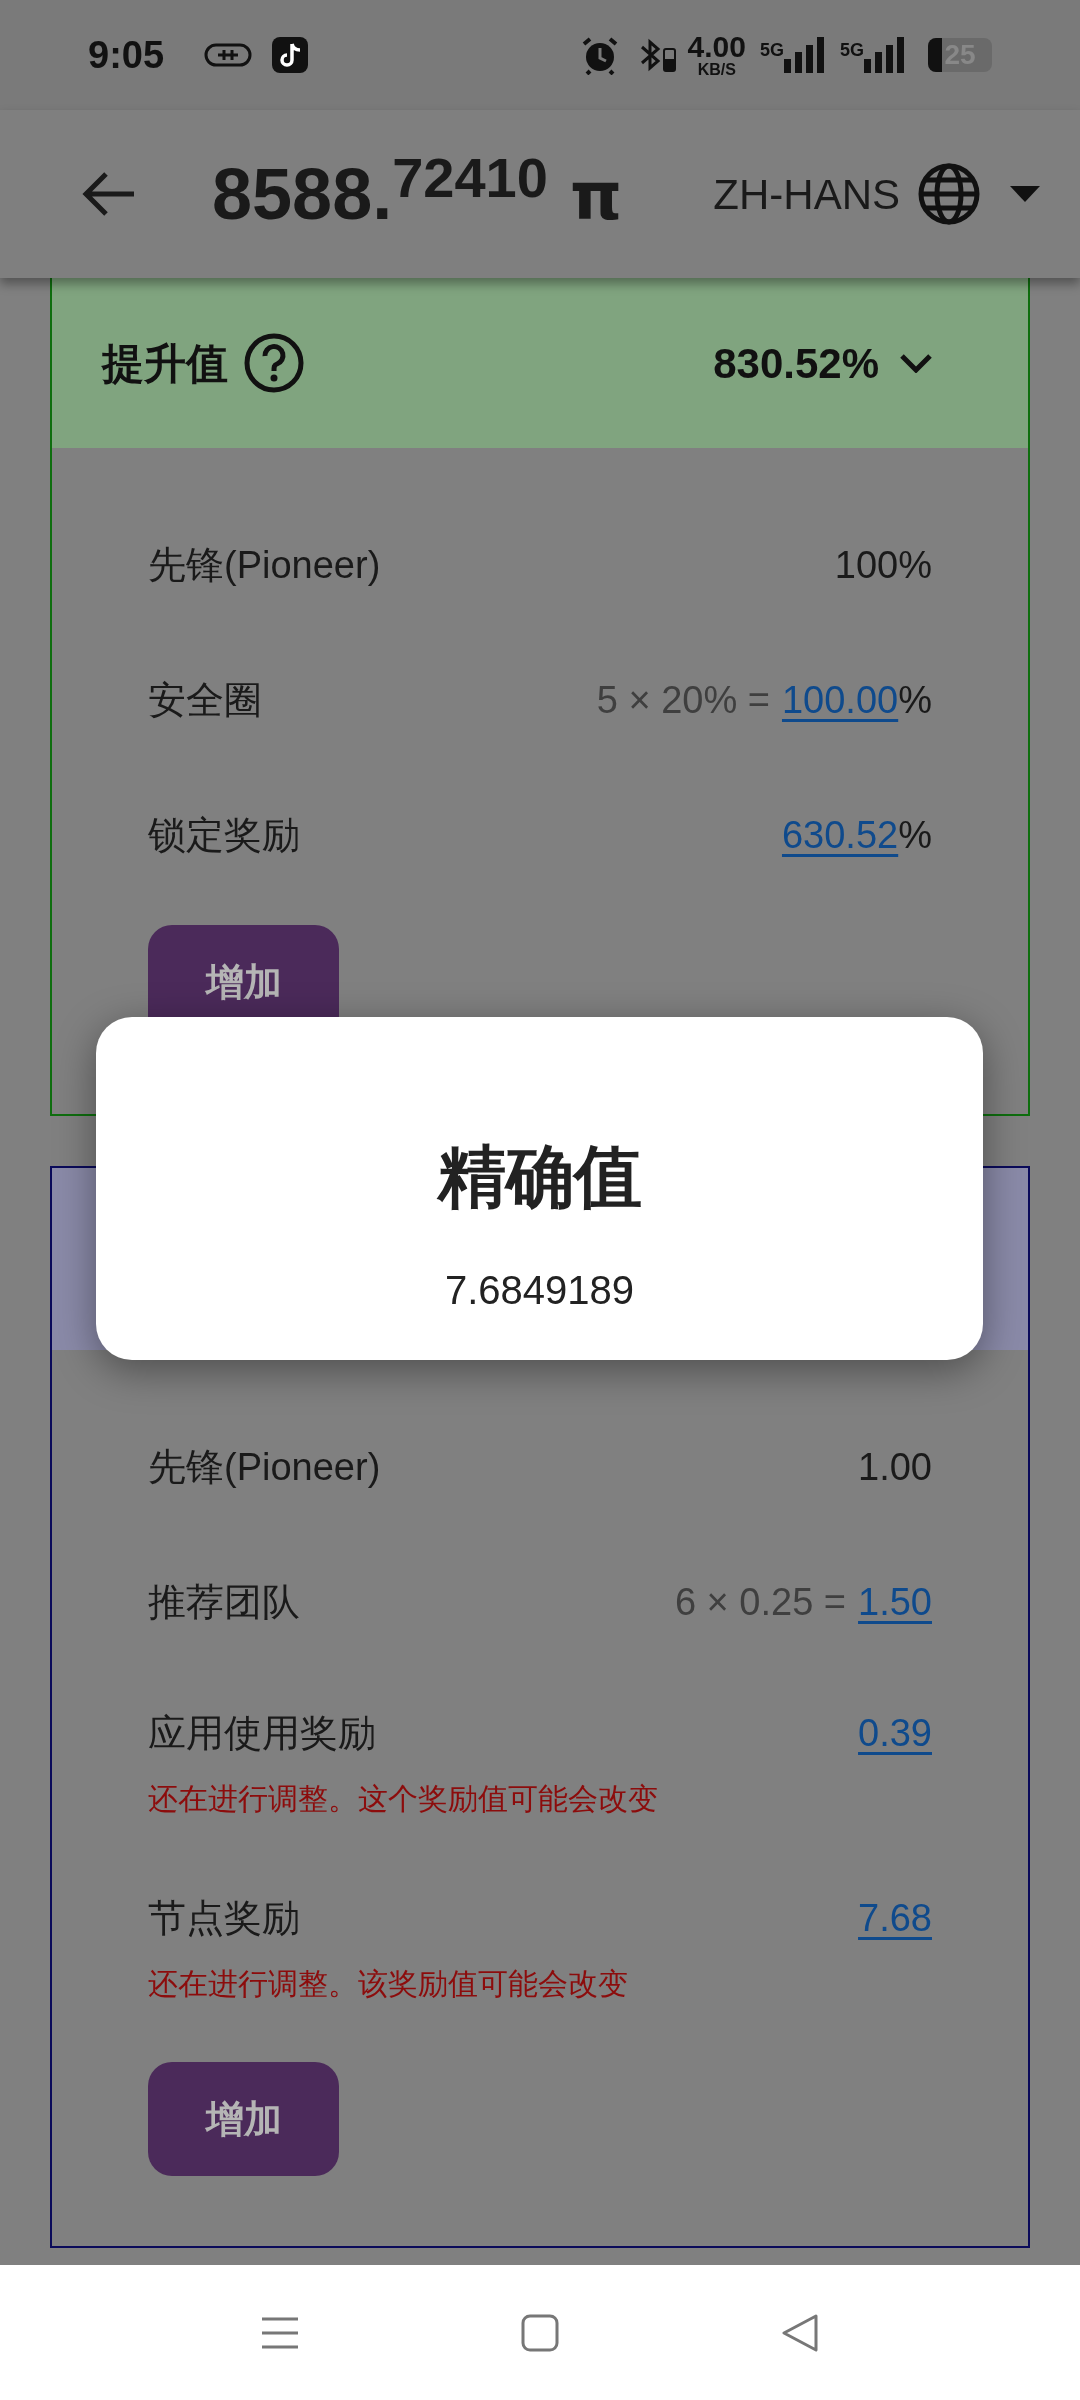  Describe the element at coordinates (224, 835) in the screenshot. I see `row-label: 锁定奖励` at that location.